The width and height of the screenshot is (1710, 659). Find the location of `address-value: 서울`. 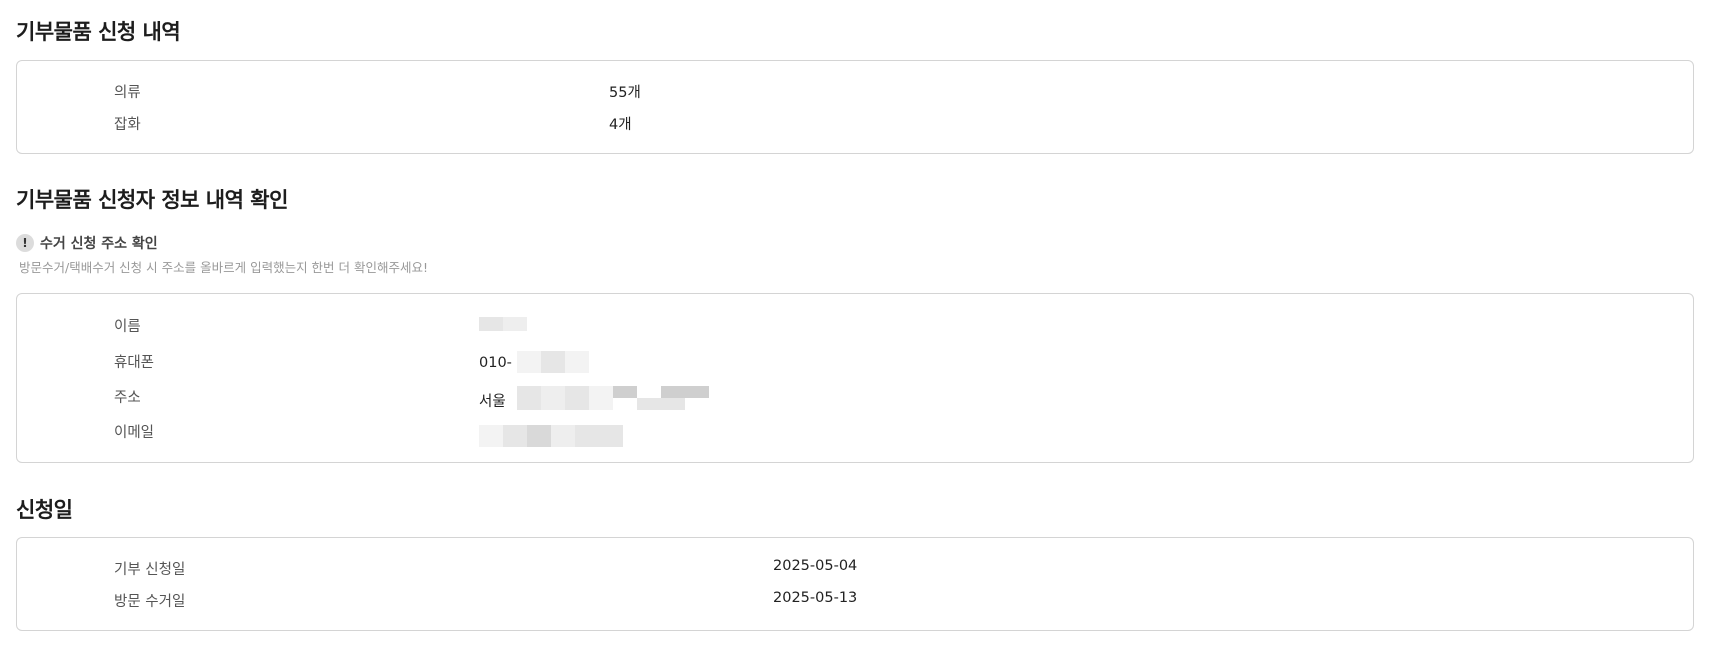

address-value: 서울 is located at coordinates (492, 402).